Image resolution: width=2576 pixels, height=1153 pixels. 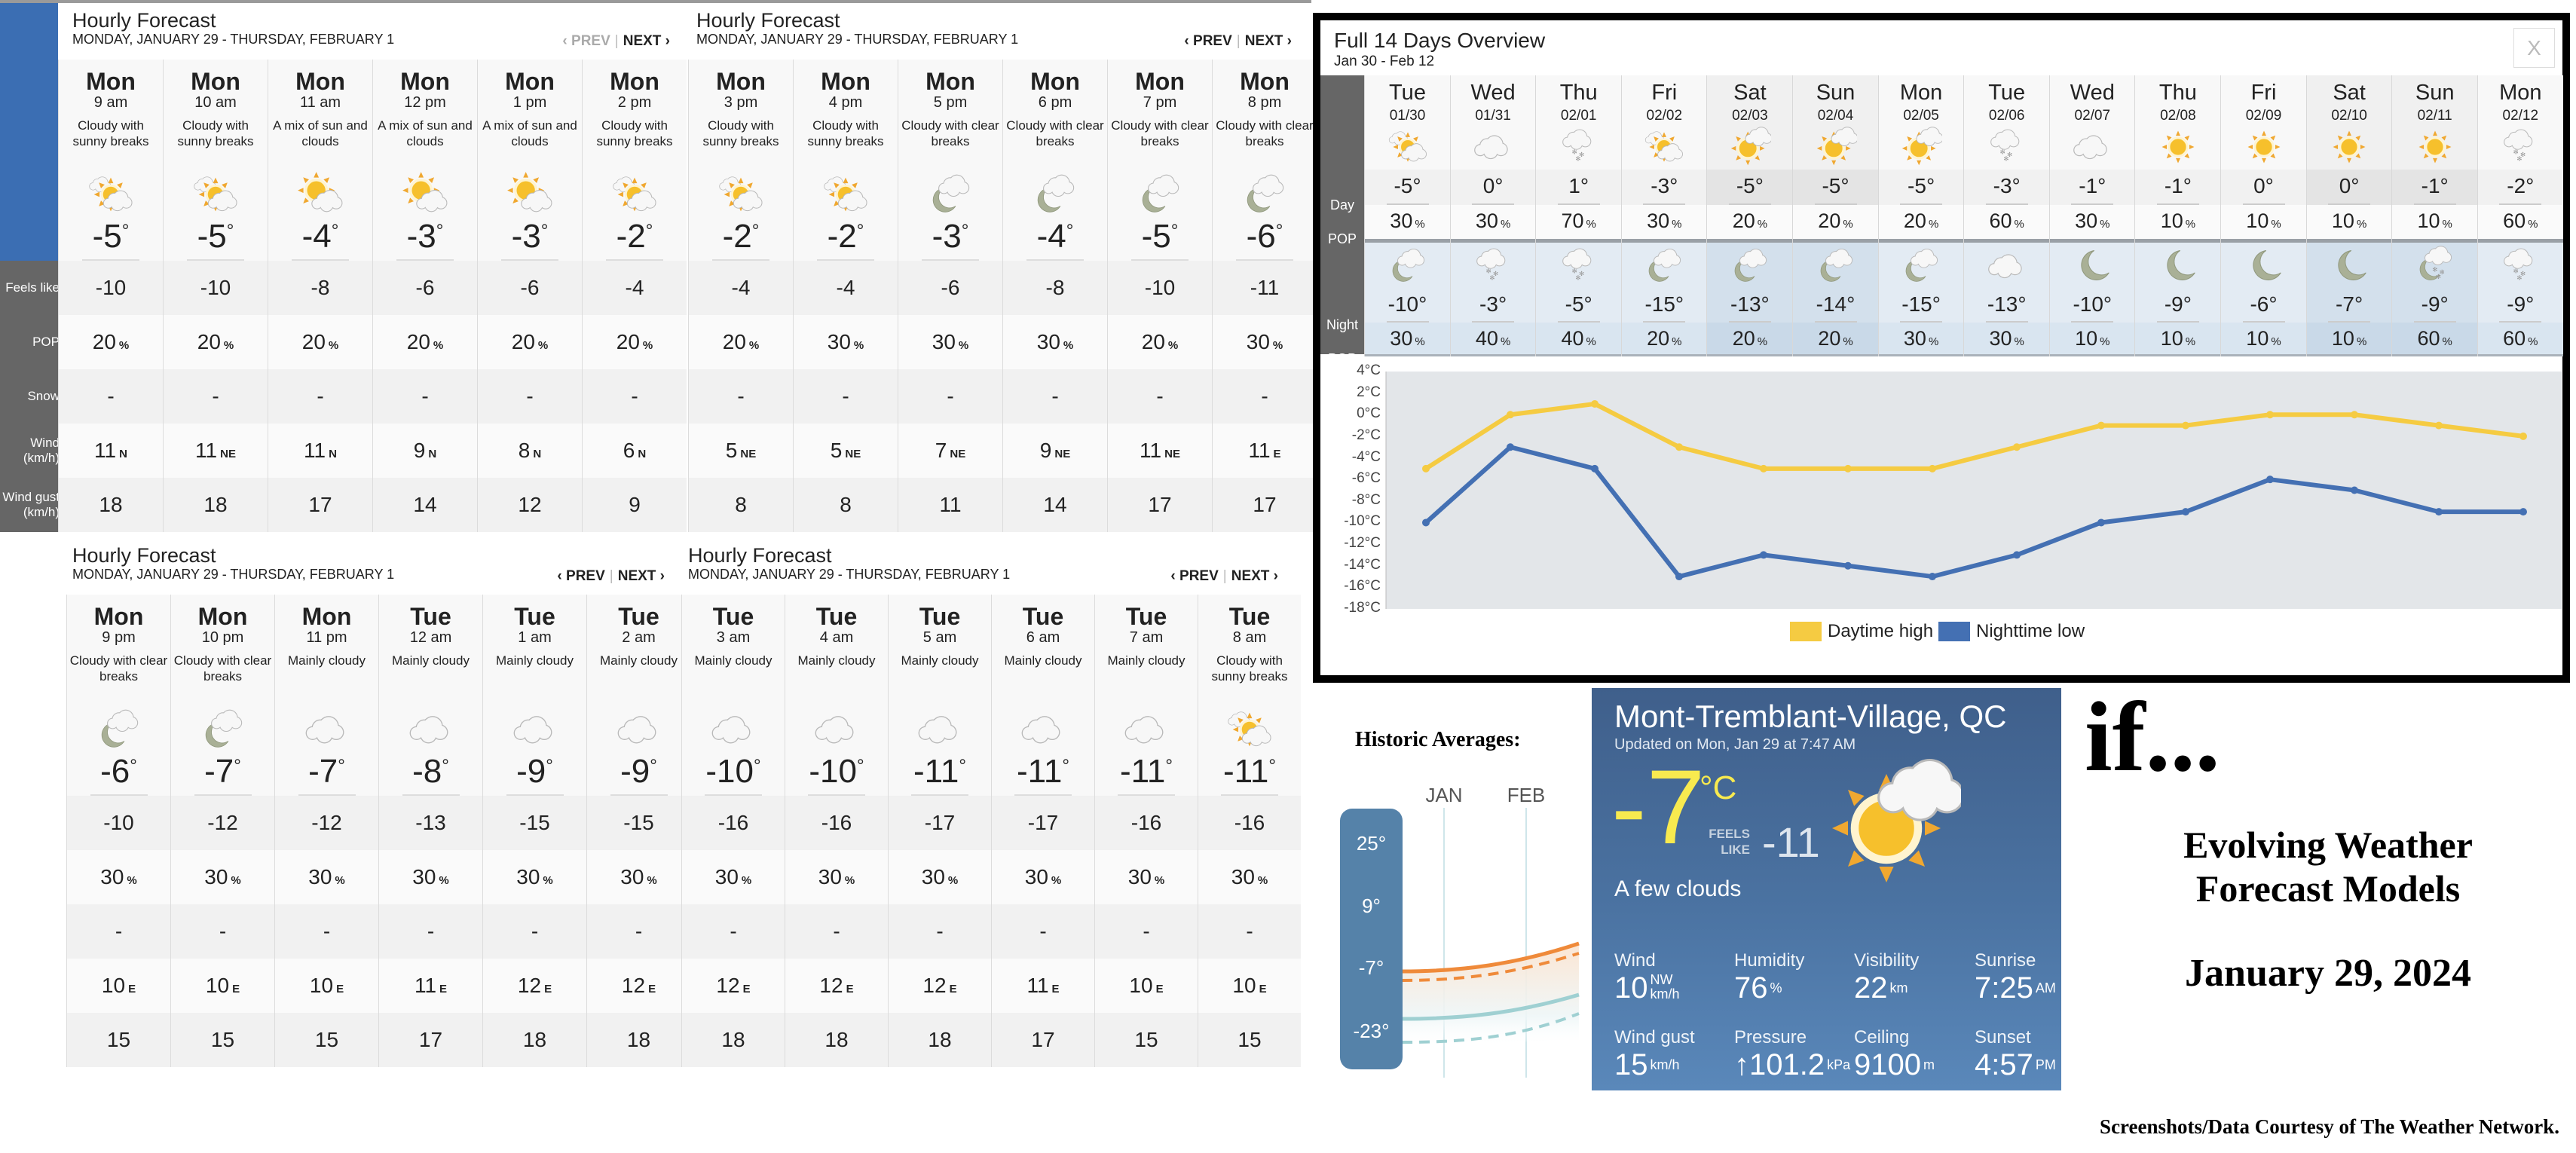 What do you see at coordinates (638, 772) in the screenshot?
I see `temperature: -9°` at bounding box center [638, 772].